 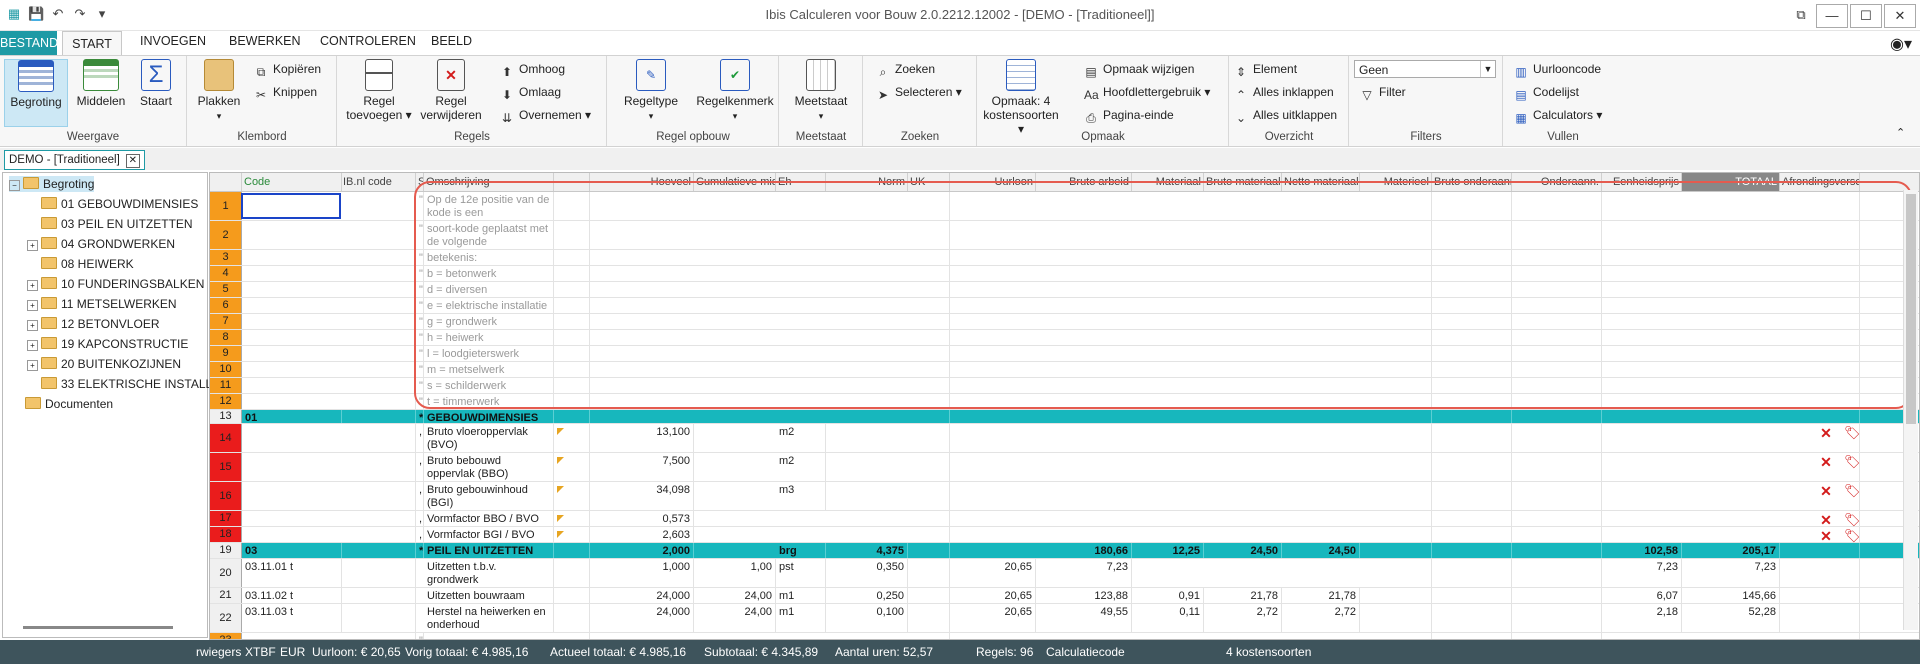 What do you see at coordinates (1642, 550) in the screenshot?
I see `cell-ep: 102,58` at bounding box center [1642, 550].